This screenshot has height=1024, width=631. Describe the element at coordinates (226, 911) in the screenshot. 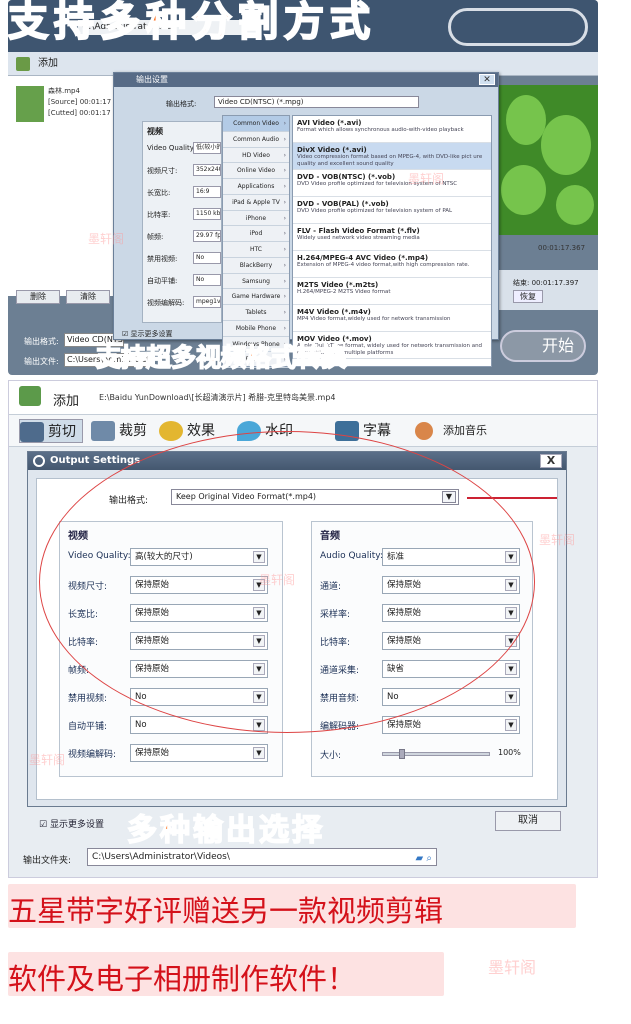

I see `promo-line-1: 五星带字好评赠送另一款视频剪辑` at that location.